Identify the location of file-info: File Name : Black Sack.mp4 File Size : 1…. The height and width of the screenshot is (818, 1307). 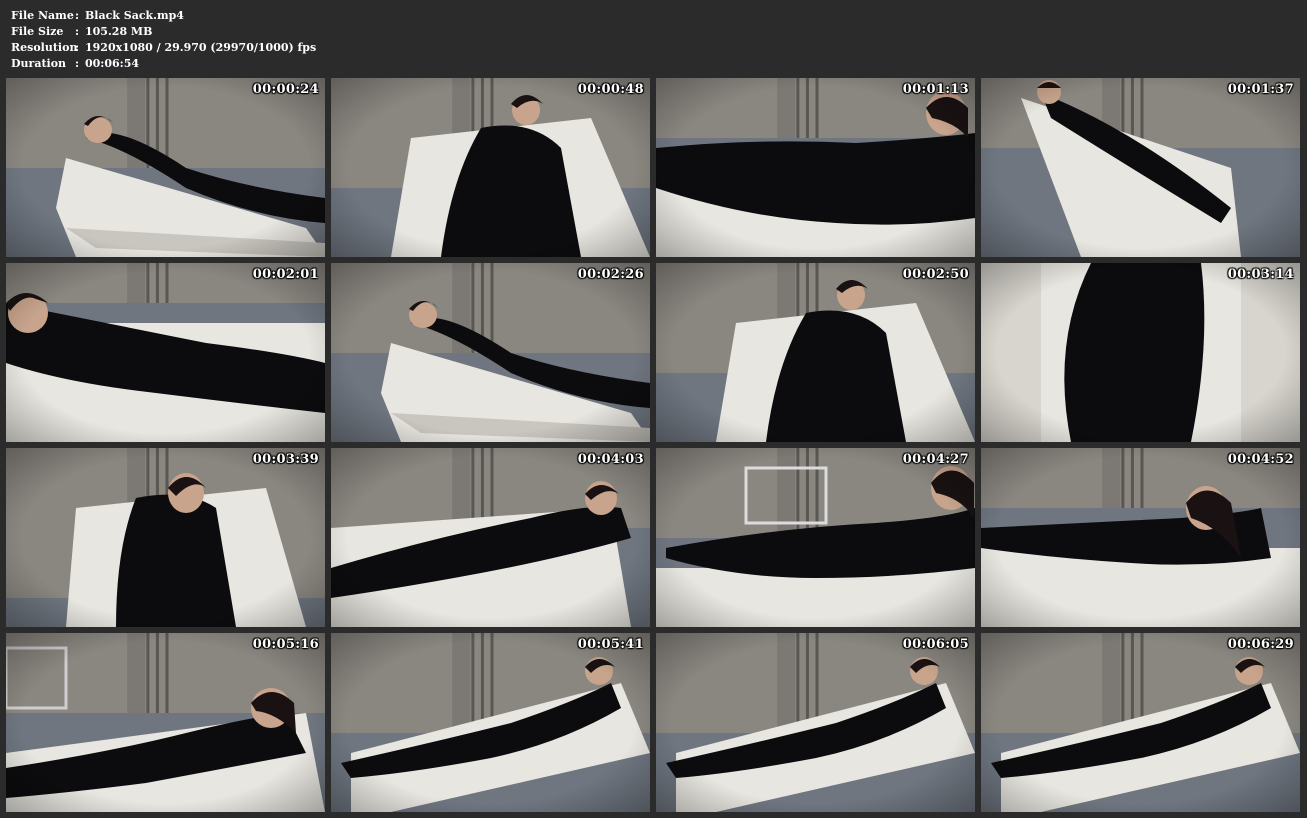
(163, 40).